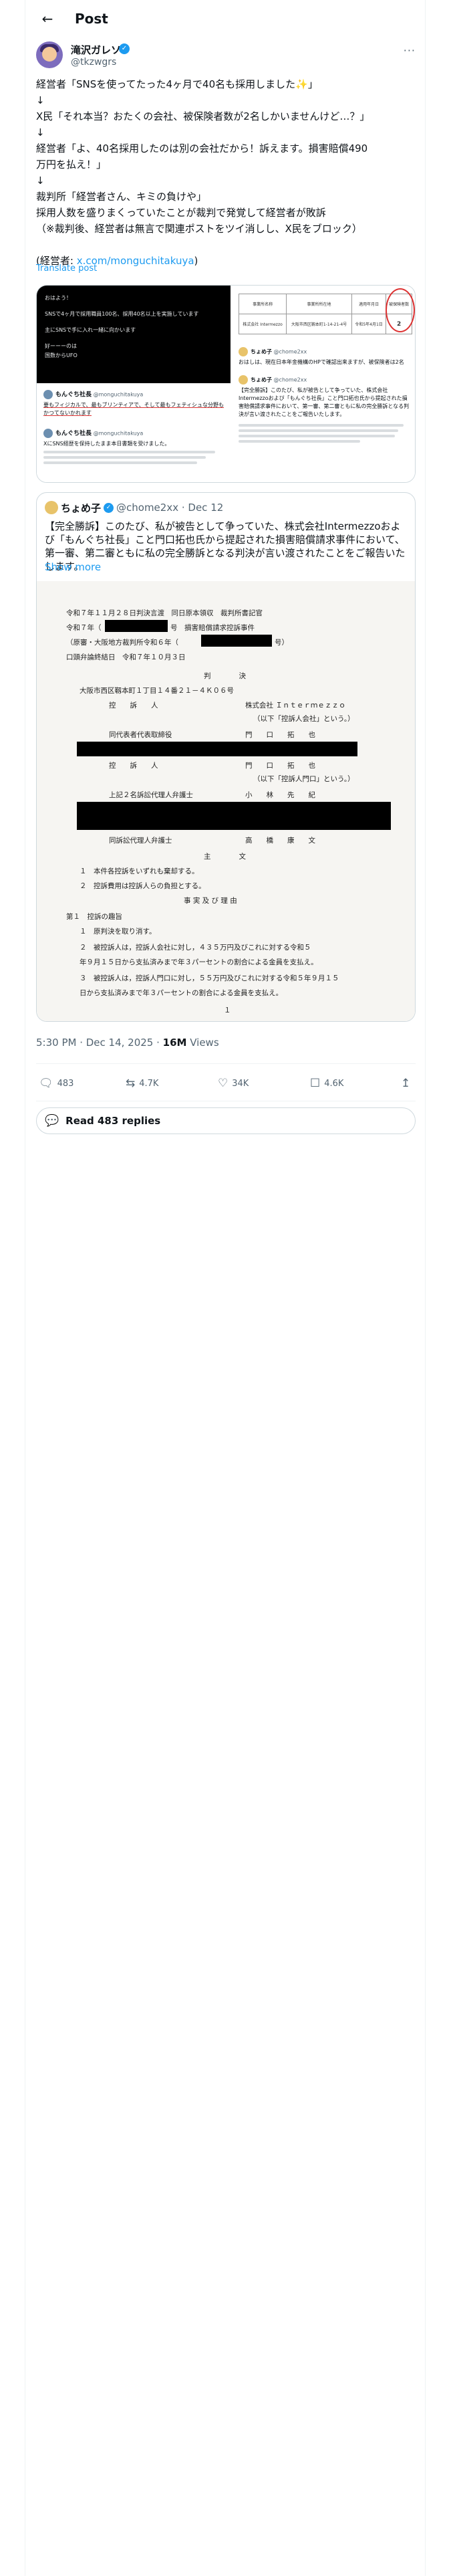 The image size is (451, 2576). Describe the element at coordinates (147, 508) in the screenshot. I see `quoted-author-handle: @chome2xx` at that location.